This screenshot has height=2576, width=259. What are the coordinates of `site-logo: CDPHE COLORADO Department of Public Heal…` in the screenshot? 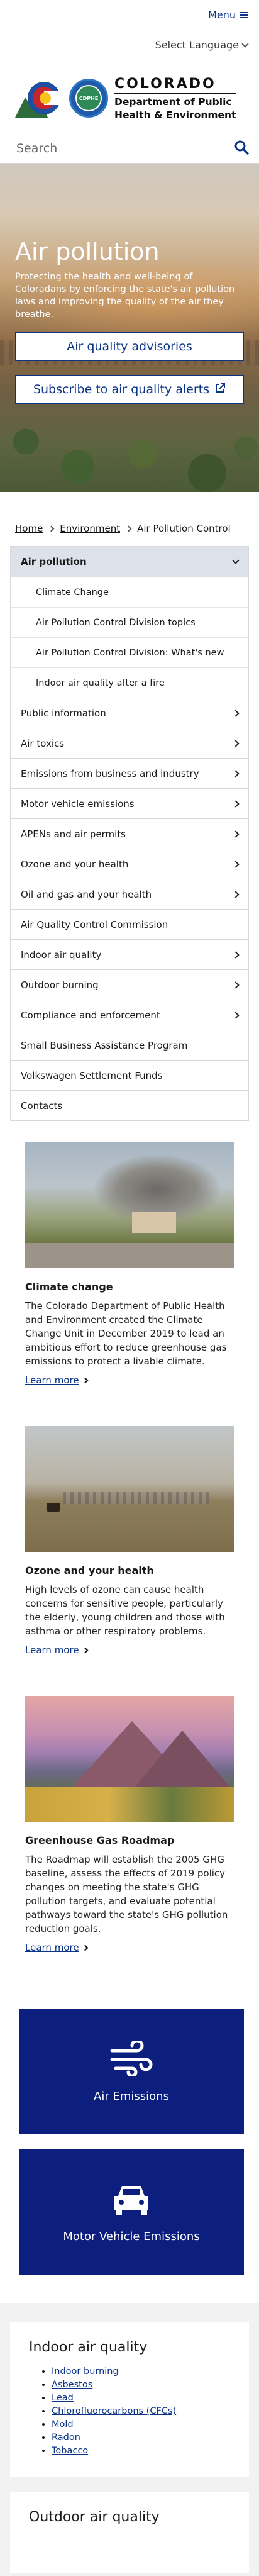 It's located at (129, 98).